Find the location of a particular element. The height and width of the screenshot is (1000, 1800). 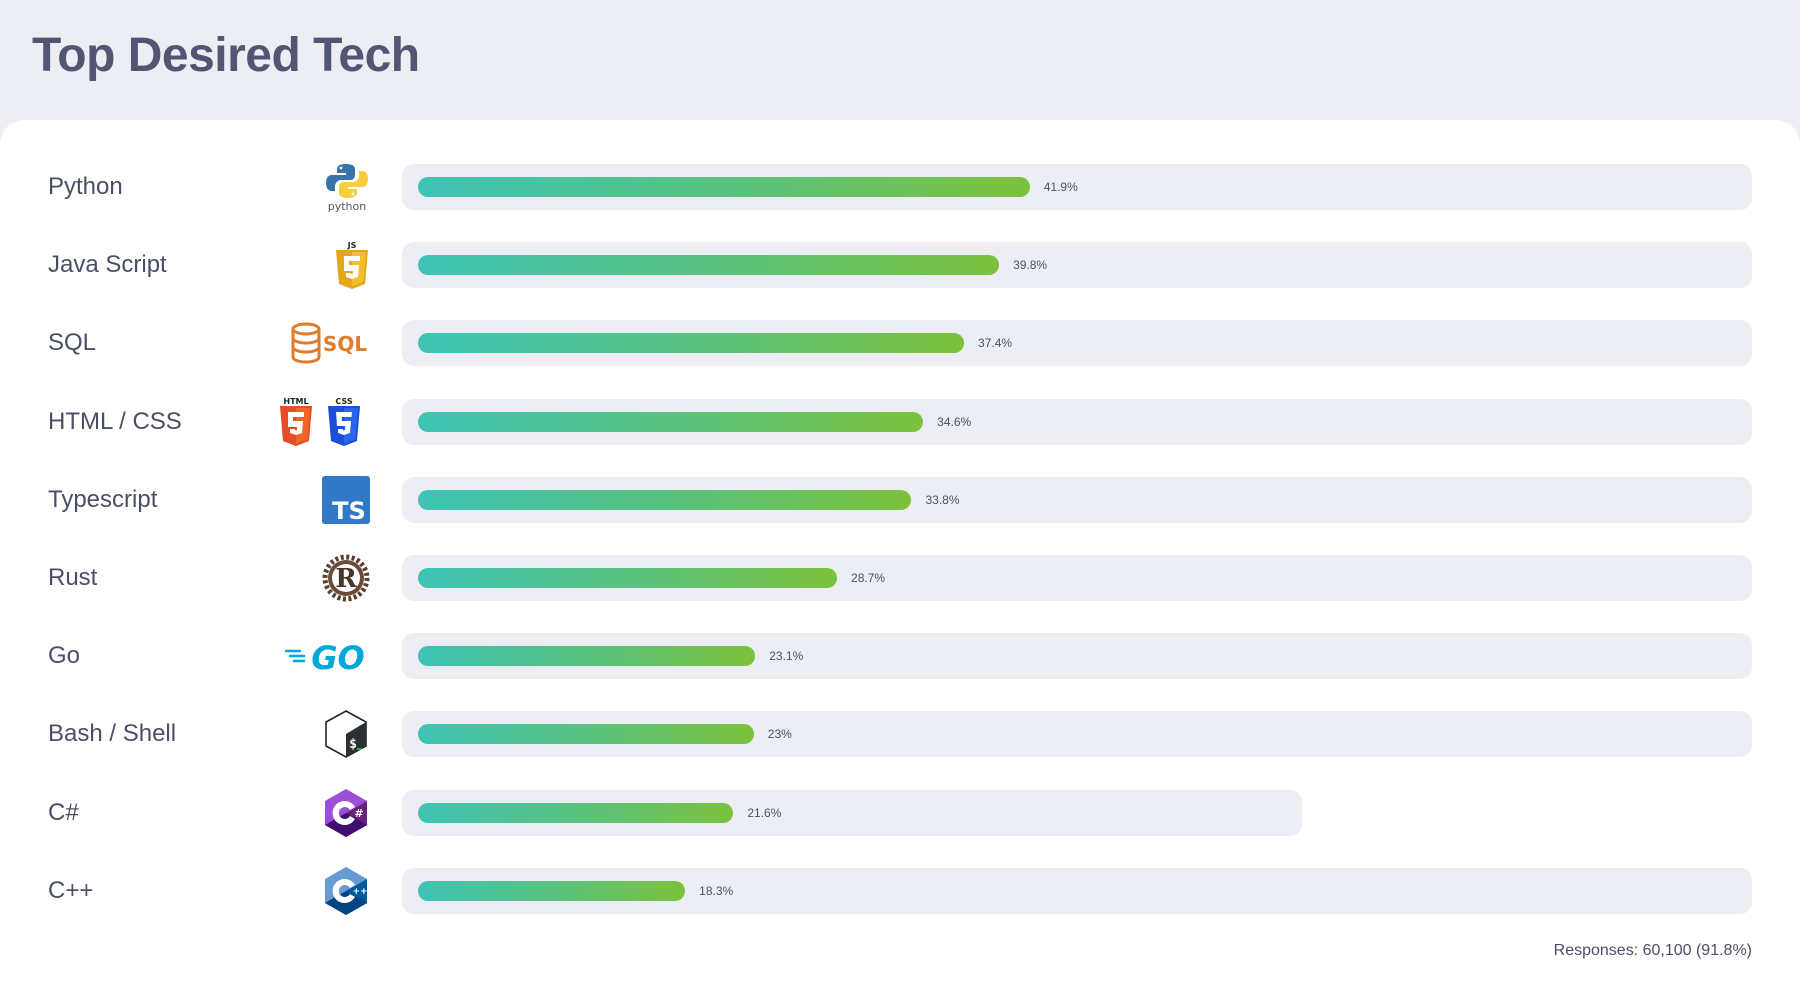

value-label: 34.6% is located at coordinates (954, 421).